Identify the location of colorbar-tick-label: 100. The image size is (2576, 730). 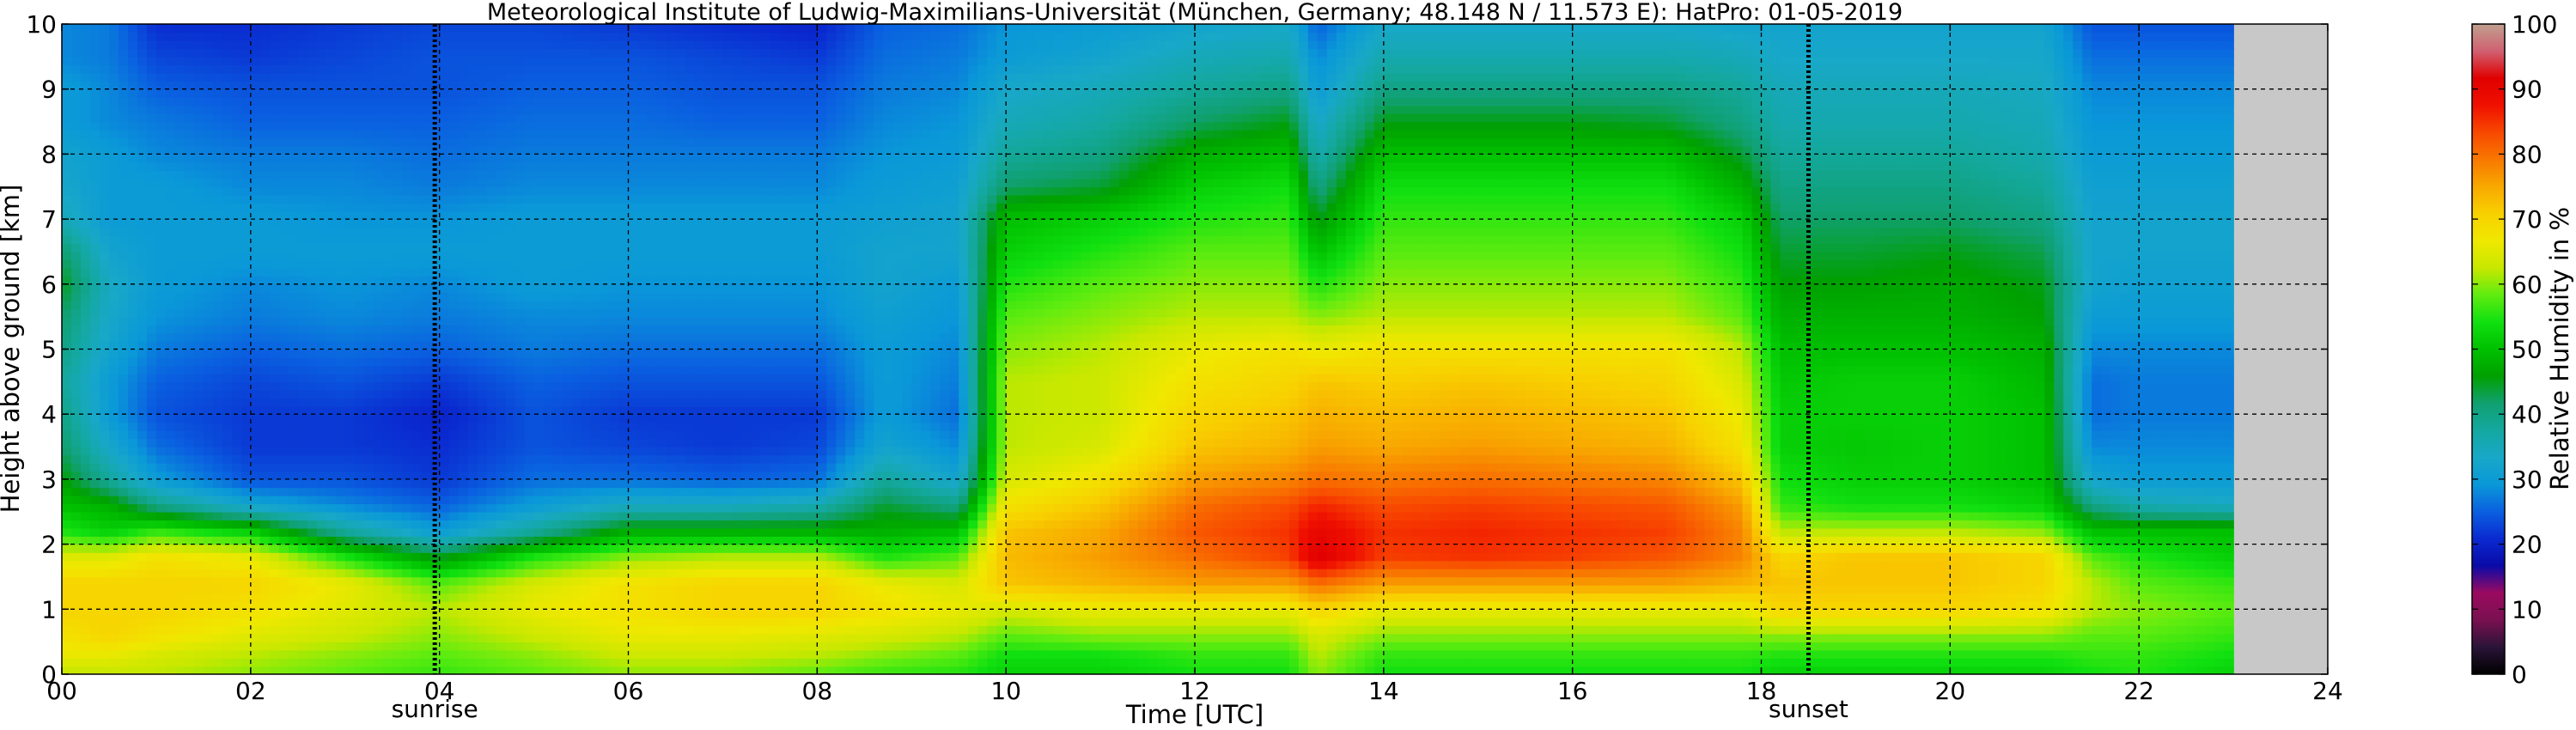
(2534, 24).